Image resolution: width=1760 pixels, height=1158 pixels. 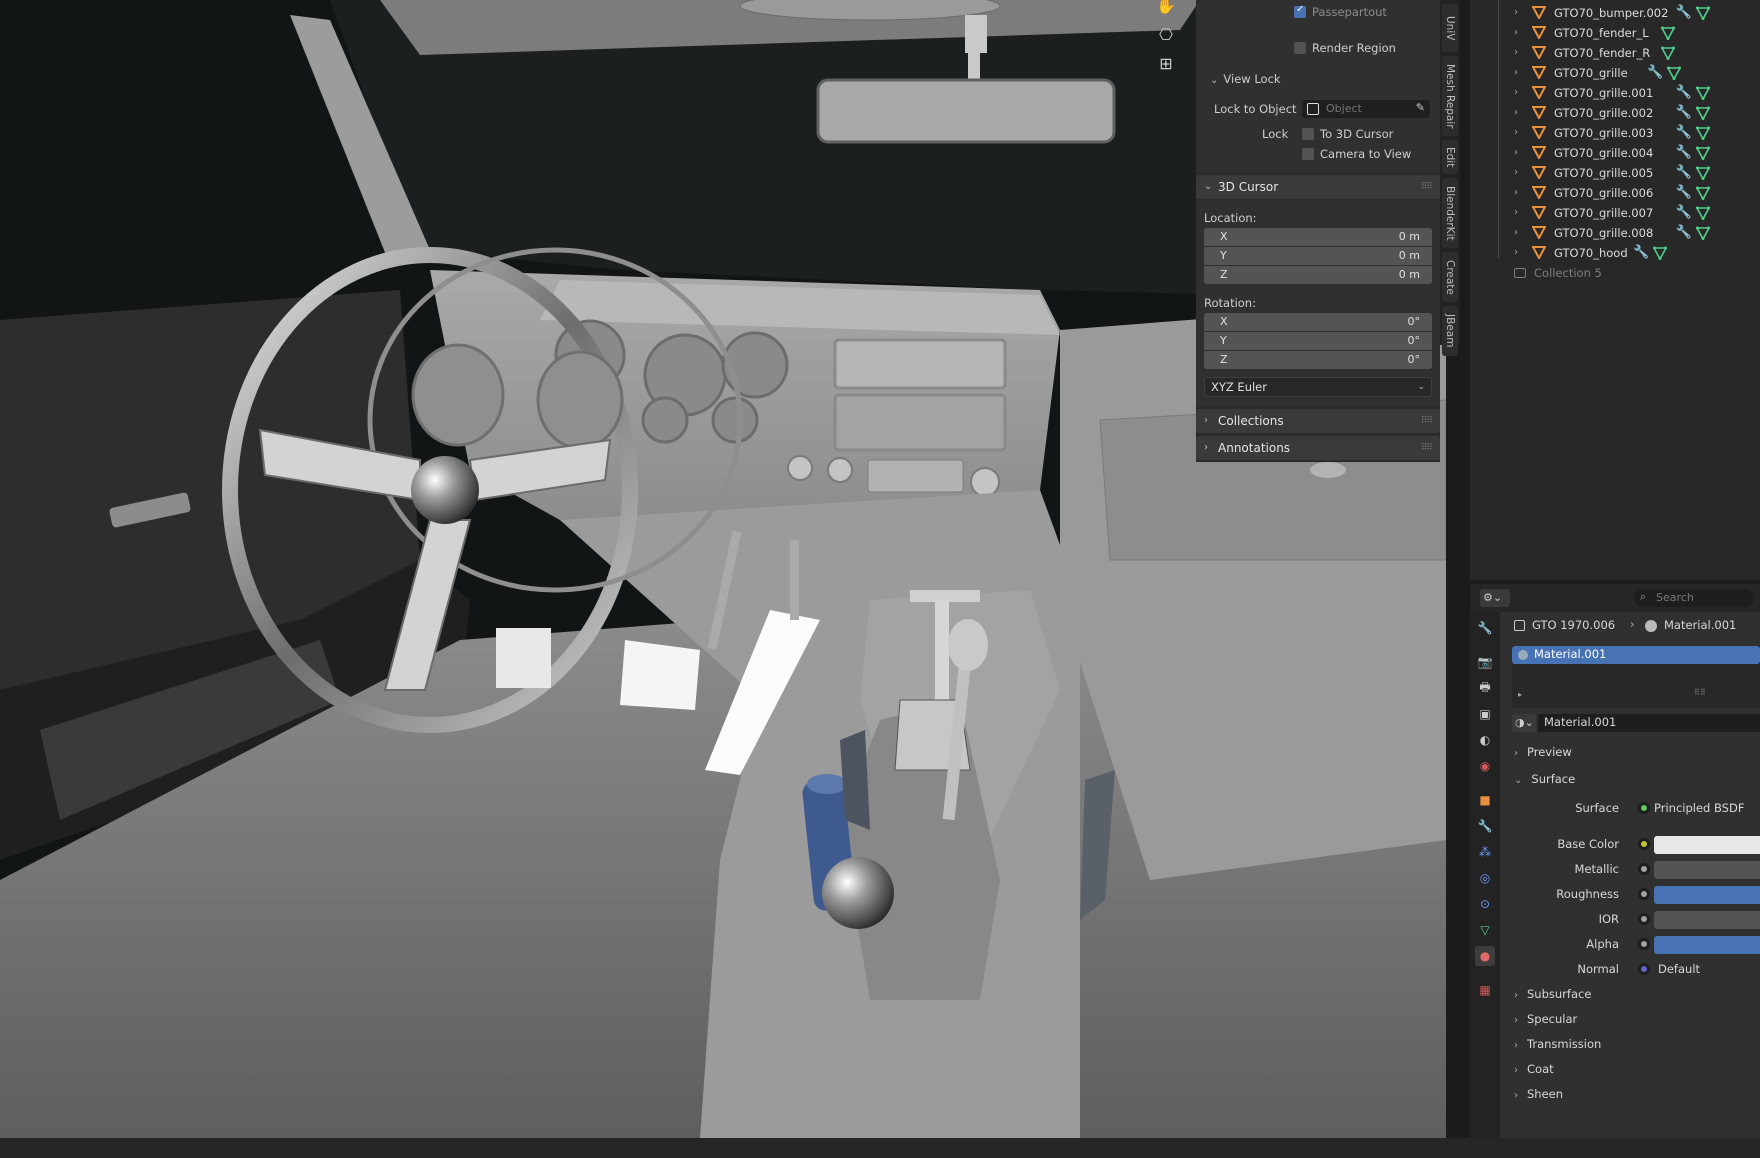 I want to click on outliner-row: › GTO70_grille.001 🔧, so click(x=1615, y=93).